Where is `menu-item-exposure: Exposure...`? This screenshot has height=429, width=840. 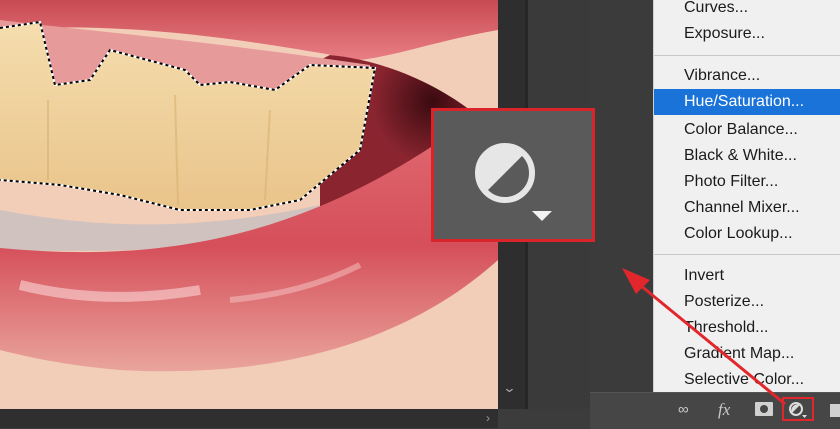
menu-item-exposure: Exposure... is located at coordinates (747, 34).